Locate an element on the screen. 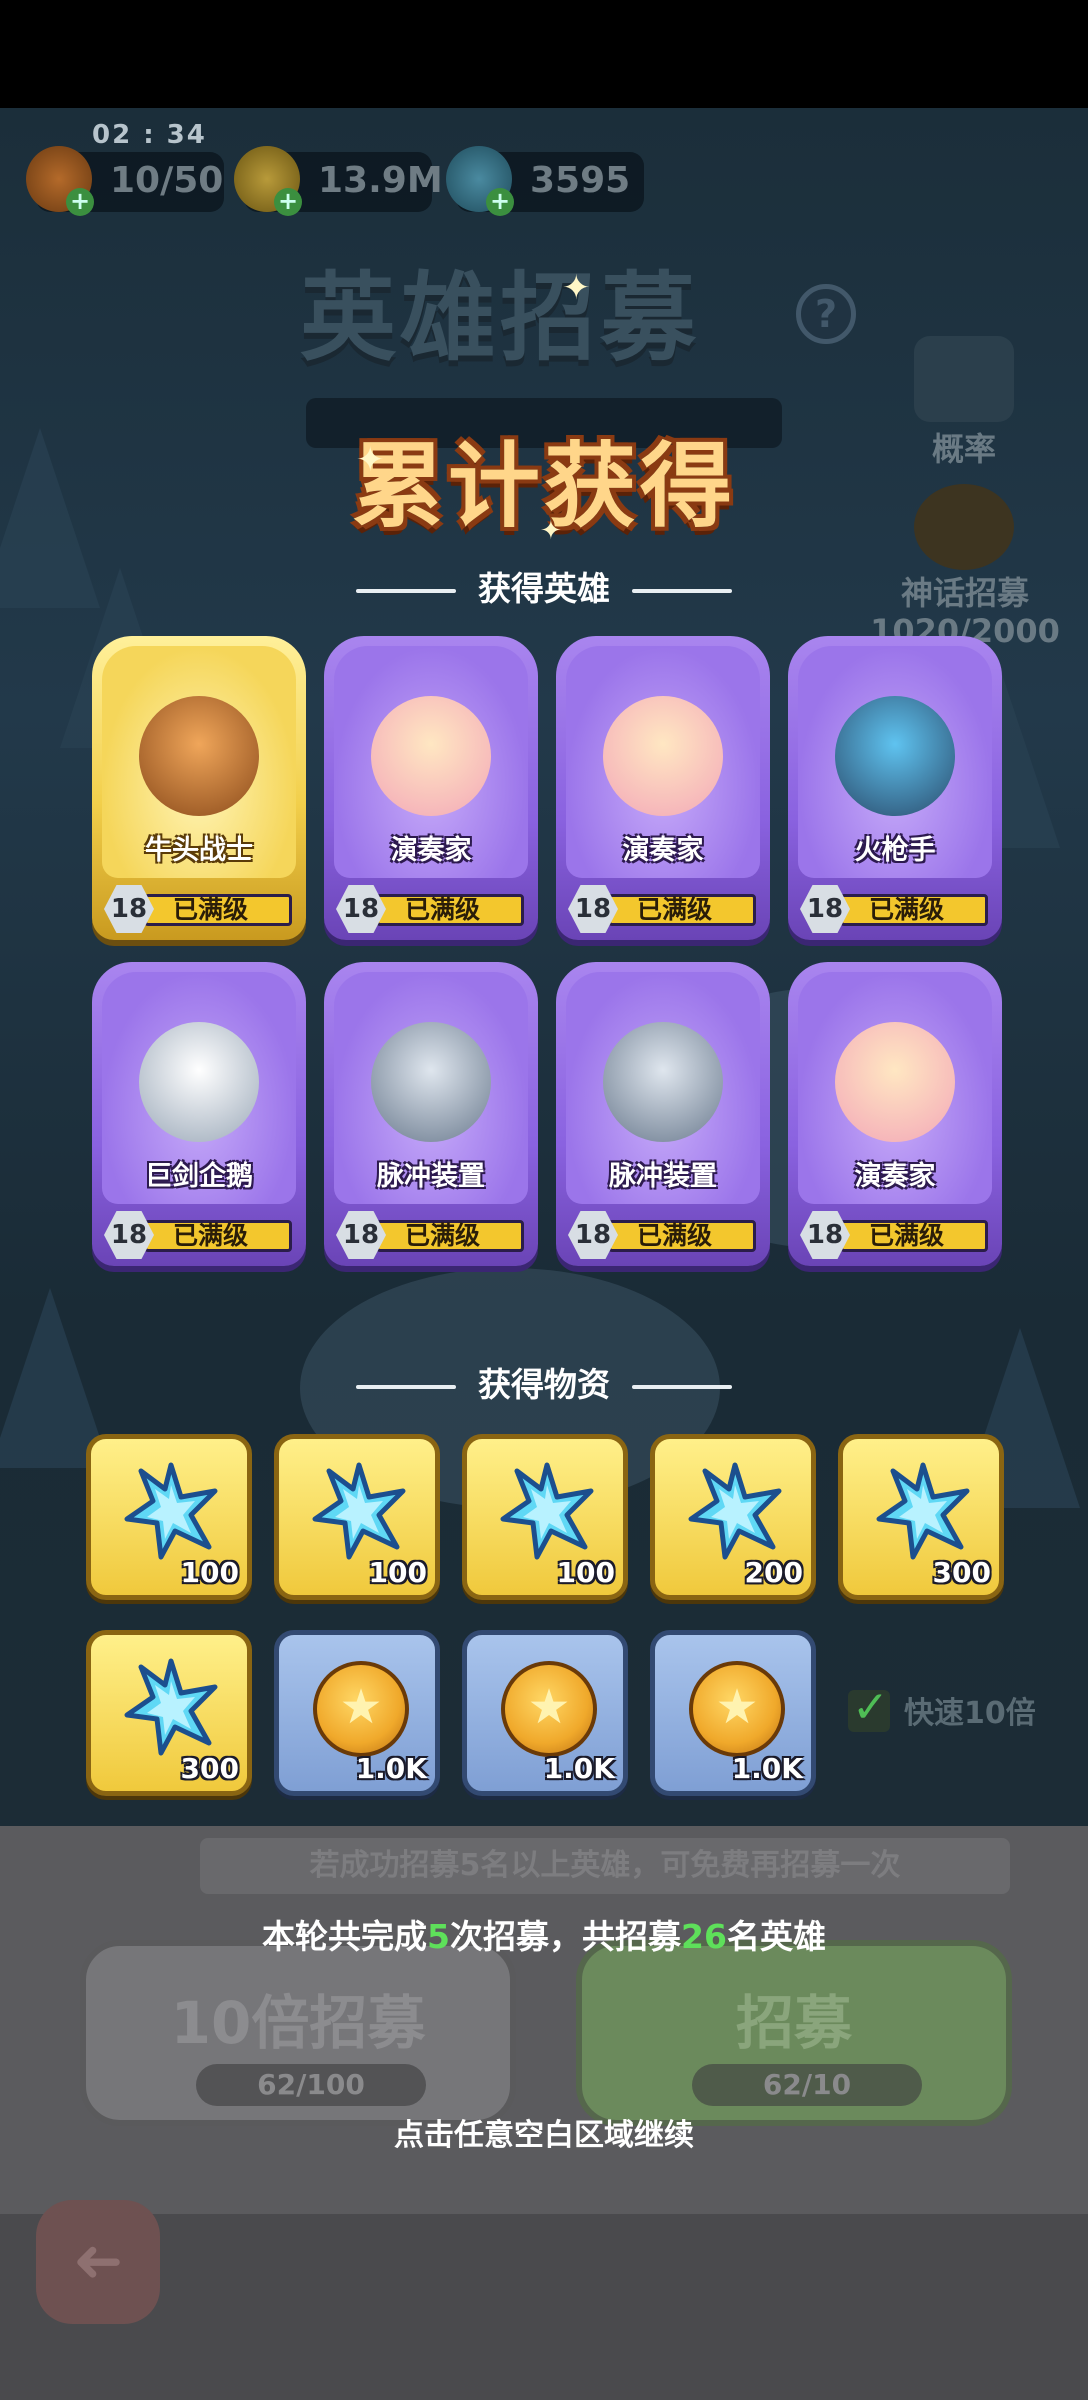 This screenshot has height=2400, width=1088. hero-name: 火枪手 is located at coordinates (895, 850).